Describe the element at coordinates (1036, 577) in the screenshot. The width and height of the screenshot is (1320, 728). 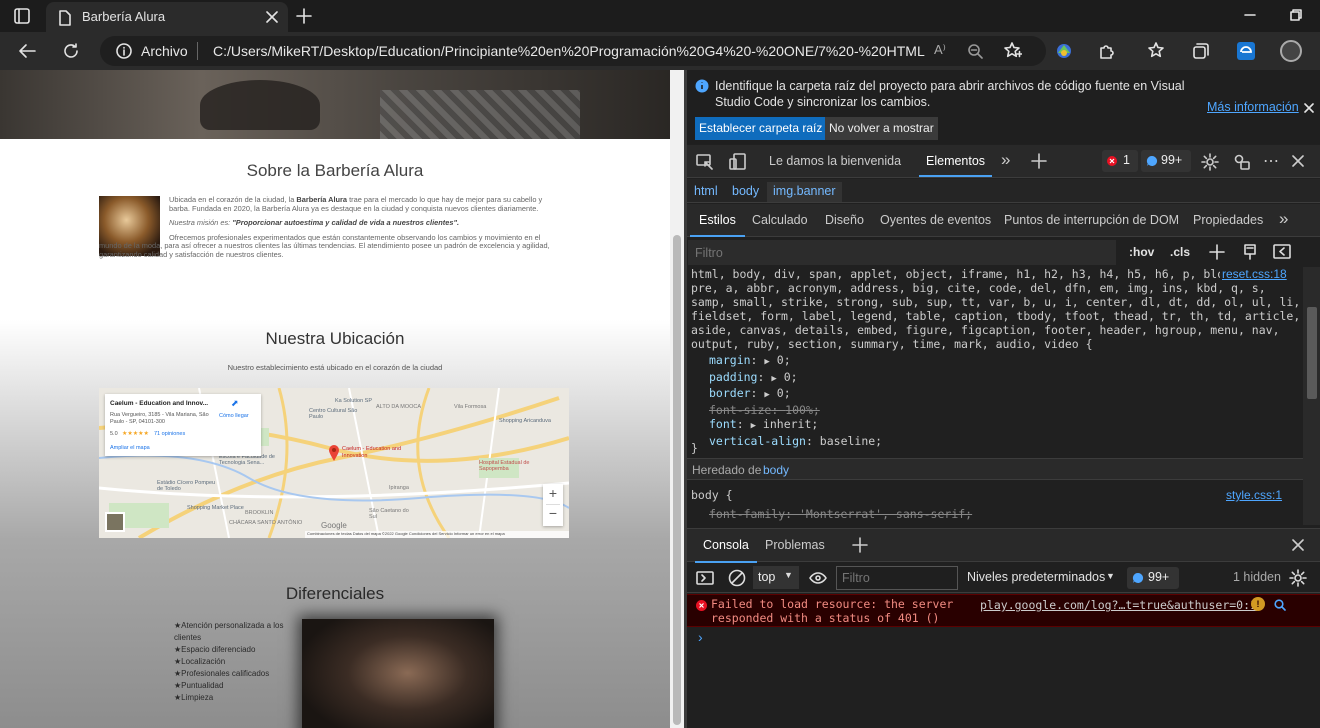
I see `log-levels-dropdown: Niveles predeterminados` at that location.